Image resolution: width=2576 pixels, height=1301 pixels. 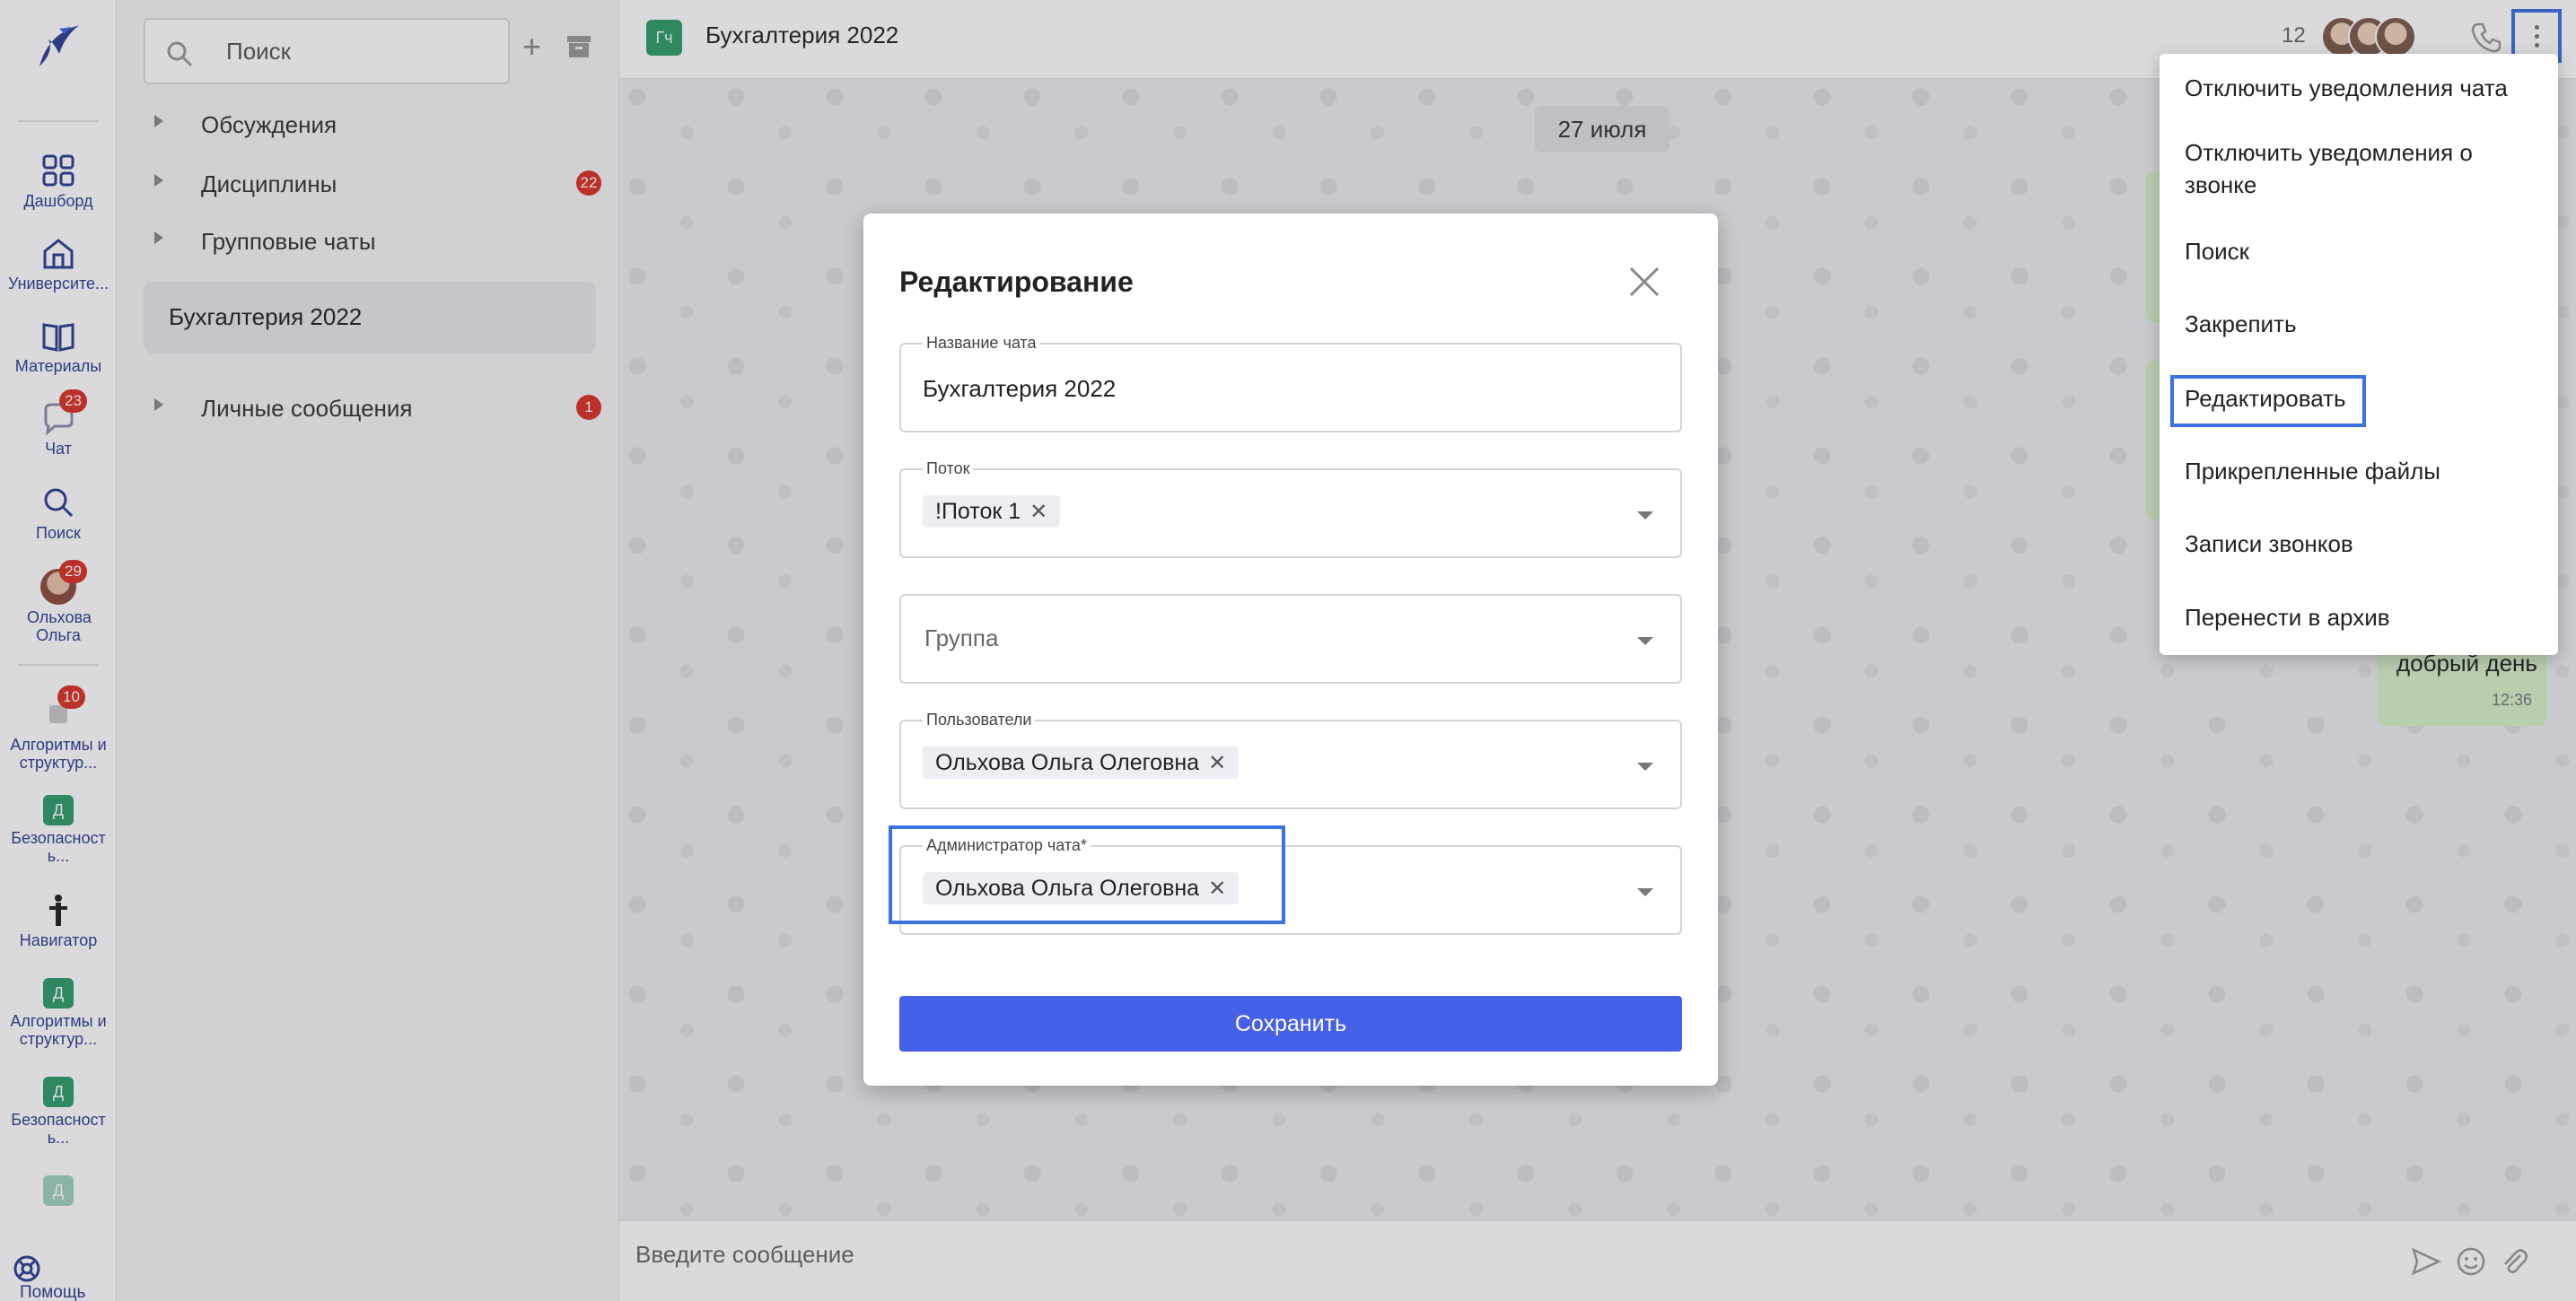 I want to click on menu-item-attached-files: Прикрепленные файлы, so click(x=2364, y=471).